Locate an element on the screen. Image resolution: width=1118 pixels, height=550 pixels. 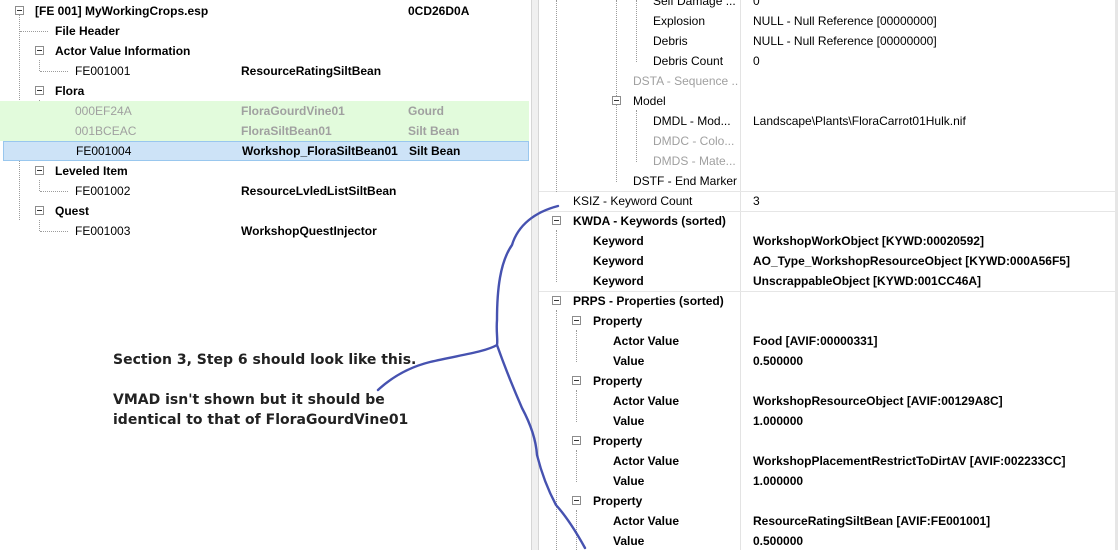
field-row-self-damage: Self Damage ... 0 is located at coordinates (828, 5).